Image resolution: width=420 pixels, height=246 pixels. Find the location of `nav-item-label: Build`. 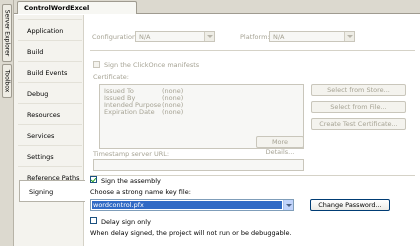

nav-item-label: Build is located at coordinates (35, 52).